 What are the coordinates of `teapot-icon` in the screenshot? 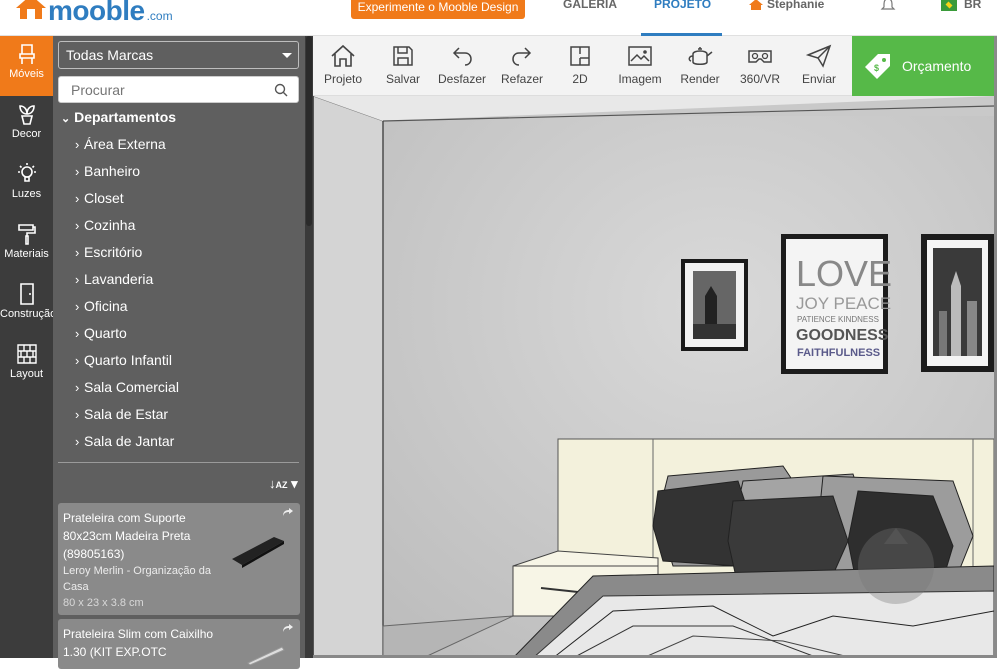 It's located at (700, 56).